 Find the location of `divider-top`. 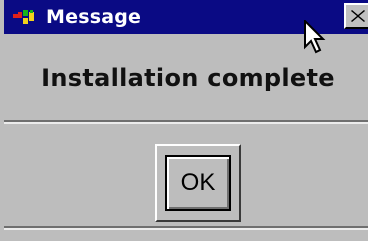

divider-top is located at coordinates (186, 122).